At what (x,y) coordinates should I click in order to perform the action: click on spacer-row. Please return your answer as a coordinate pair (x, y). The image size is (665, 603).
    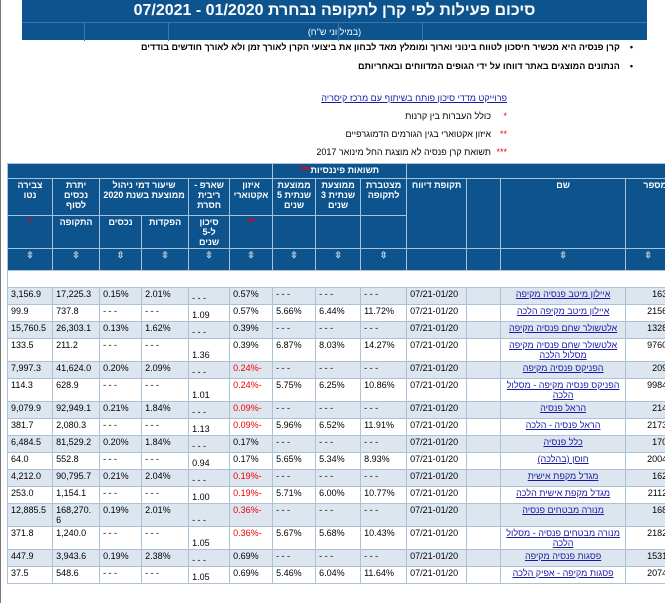
    Looking at the image, I should click on (335, 279).